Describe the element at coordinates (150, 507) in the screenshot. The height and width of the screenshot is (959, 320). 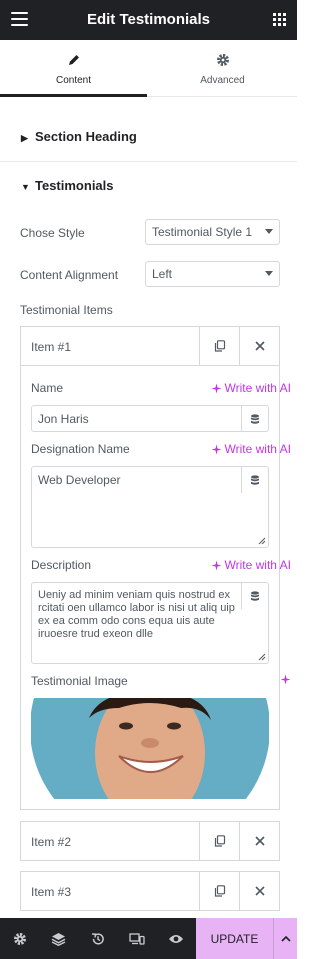
I see `designation-textarea: Web Developer` at that location.